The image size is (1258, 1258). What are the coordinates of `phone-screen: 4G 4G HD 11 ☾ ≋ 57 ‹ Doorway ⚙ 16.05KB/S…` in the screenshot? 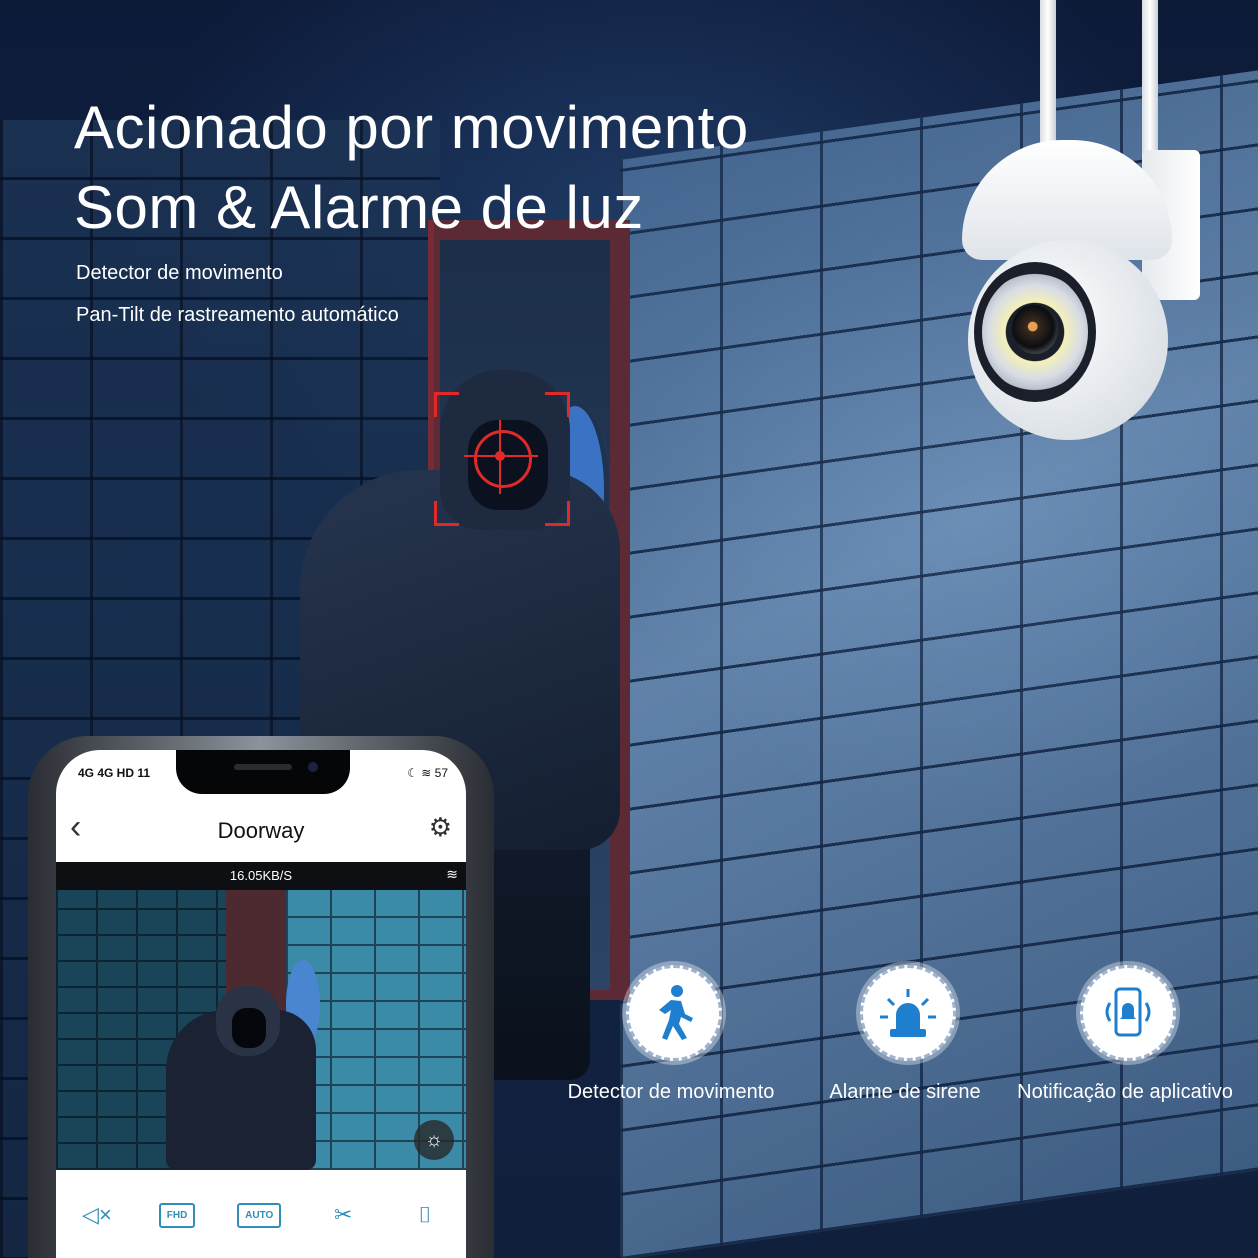 It's located at (261, 1004).